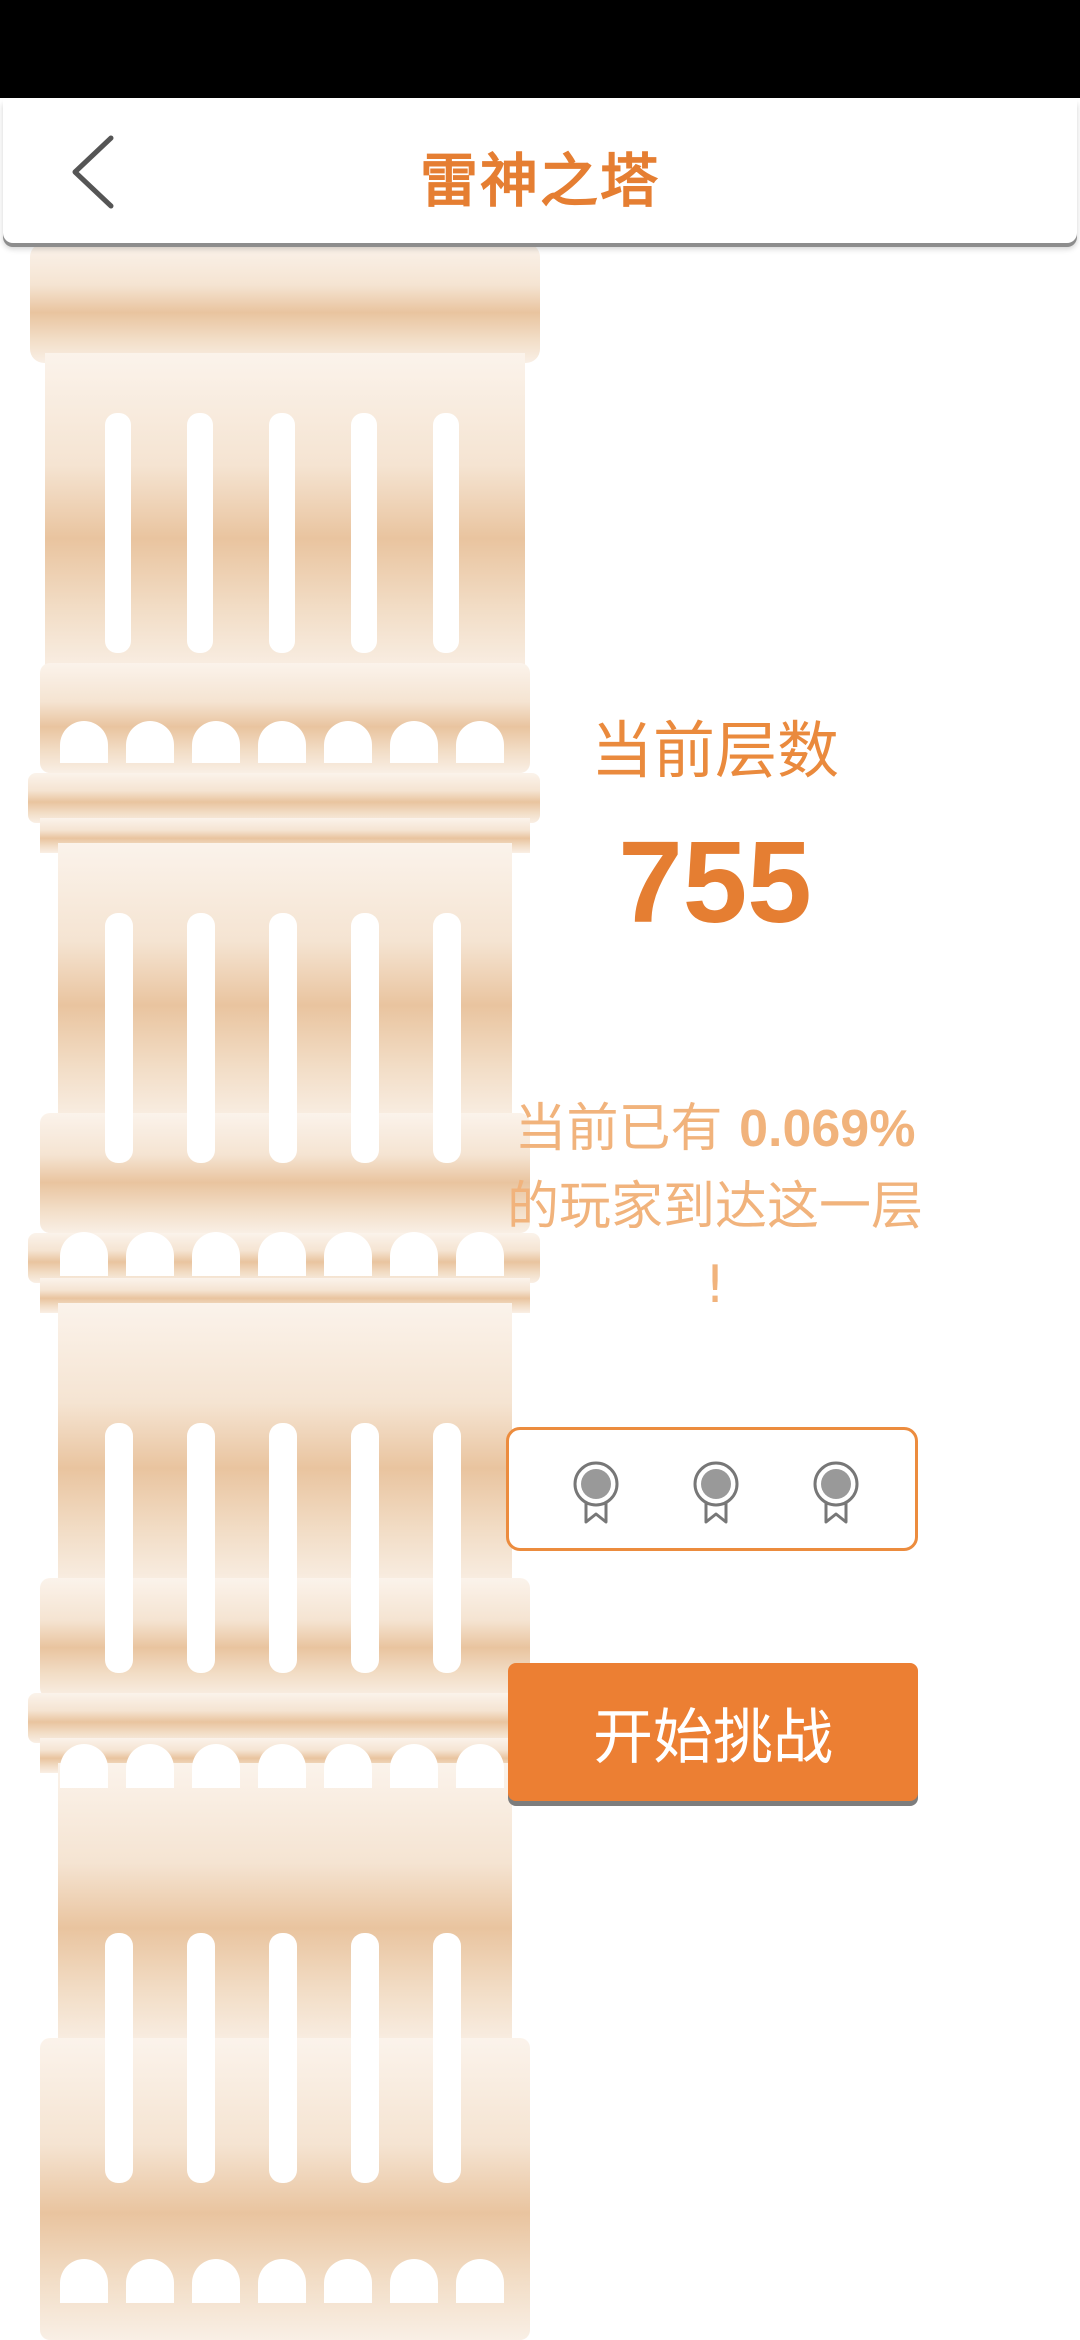 Image resolution: width=1080 pixels, height=2340 pixels. I want to click on start-challenge-button: 开始挑战, so click(713, 1732).